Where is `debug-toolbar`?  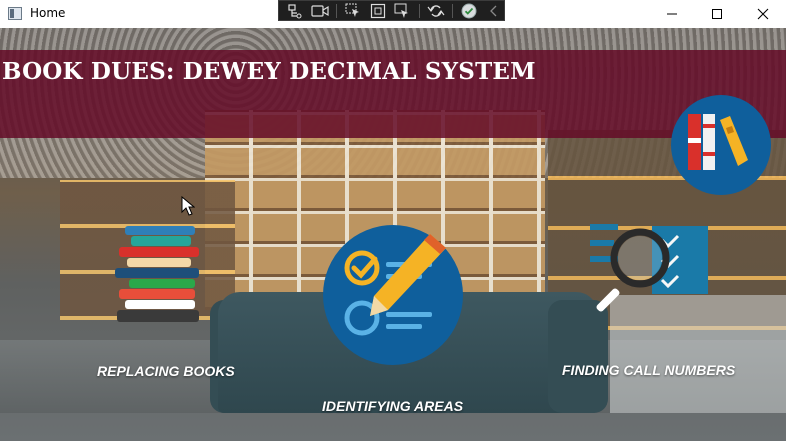
debug-toolbar is located at coordinates (391, 10).